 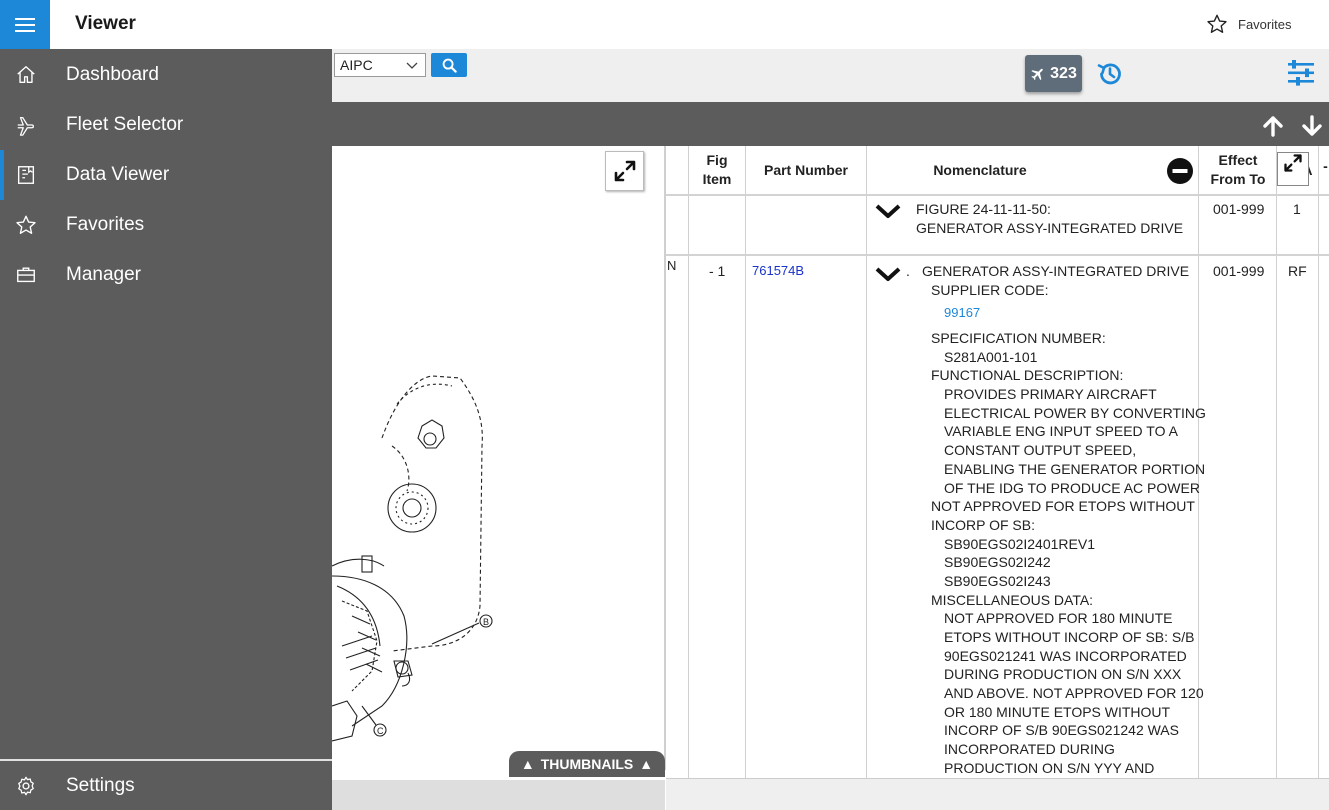 What do you see at coordinates (26, 224) in the screenshot?
I see `star-icon` at bounding box center [26, 224].